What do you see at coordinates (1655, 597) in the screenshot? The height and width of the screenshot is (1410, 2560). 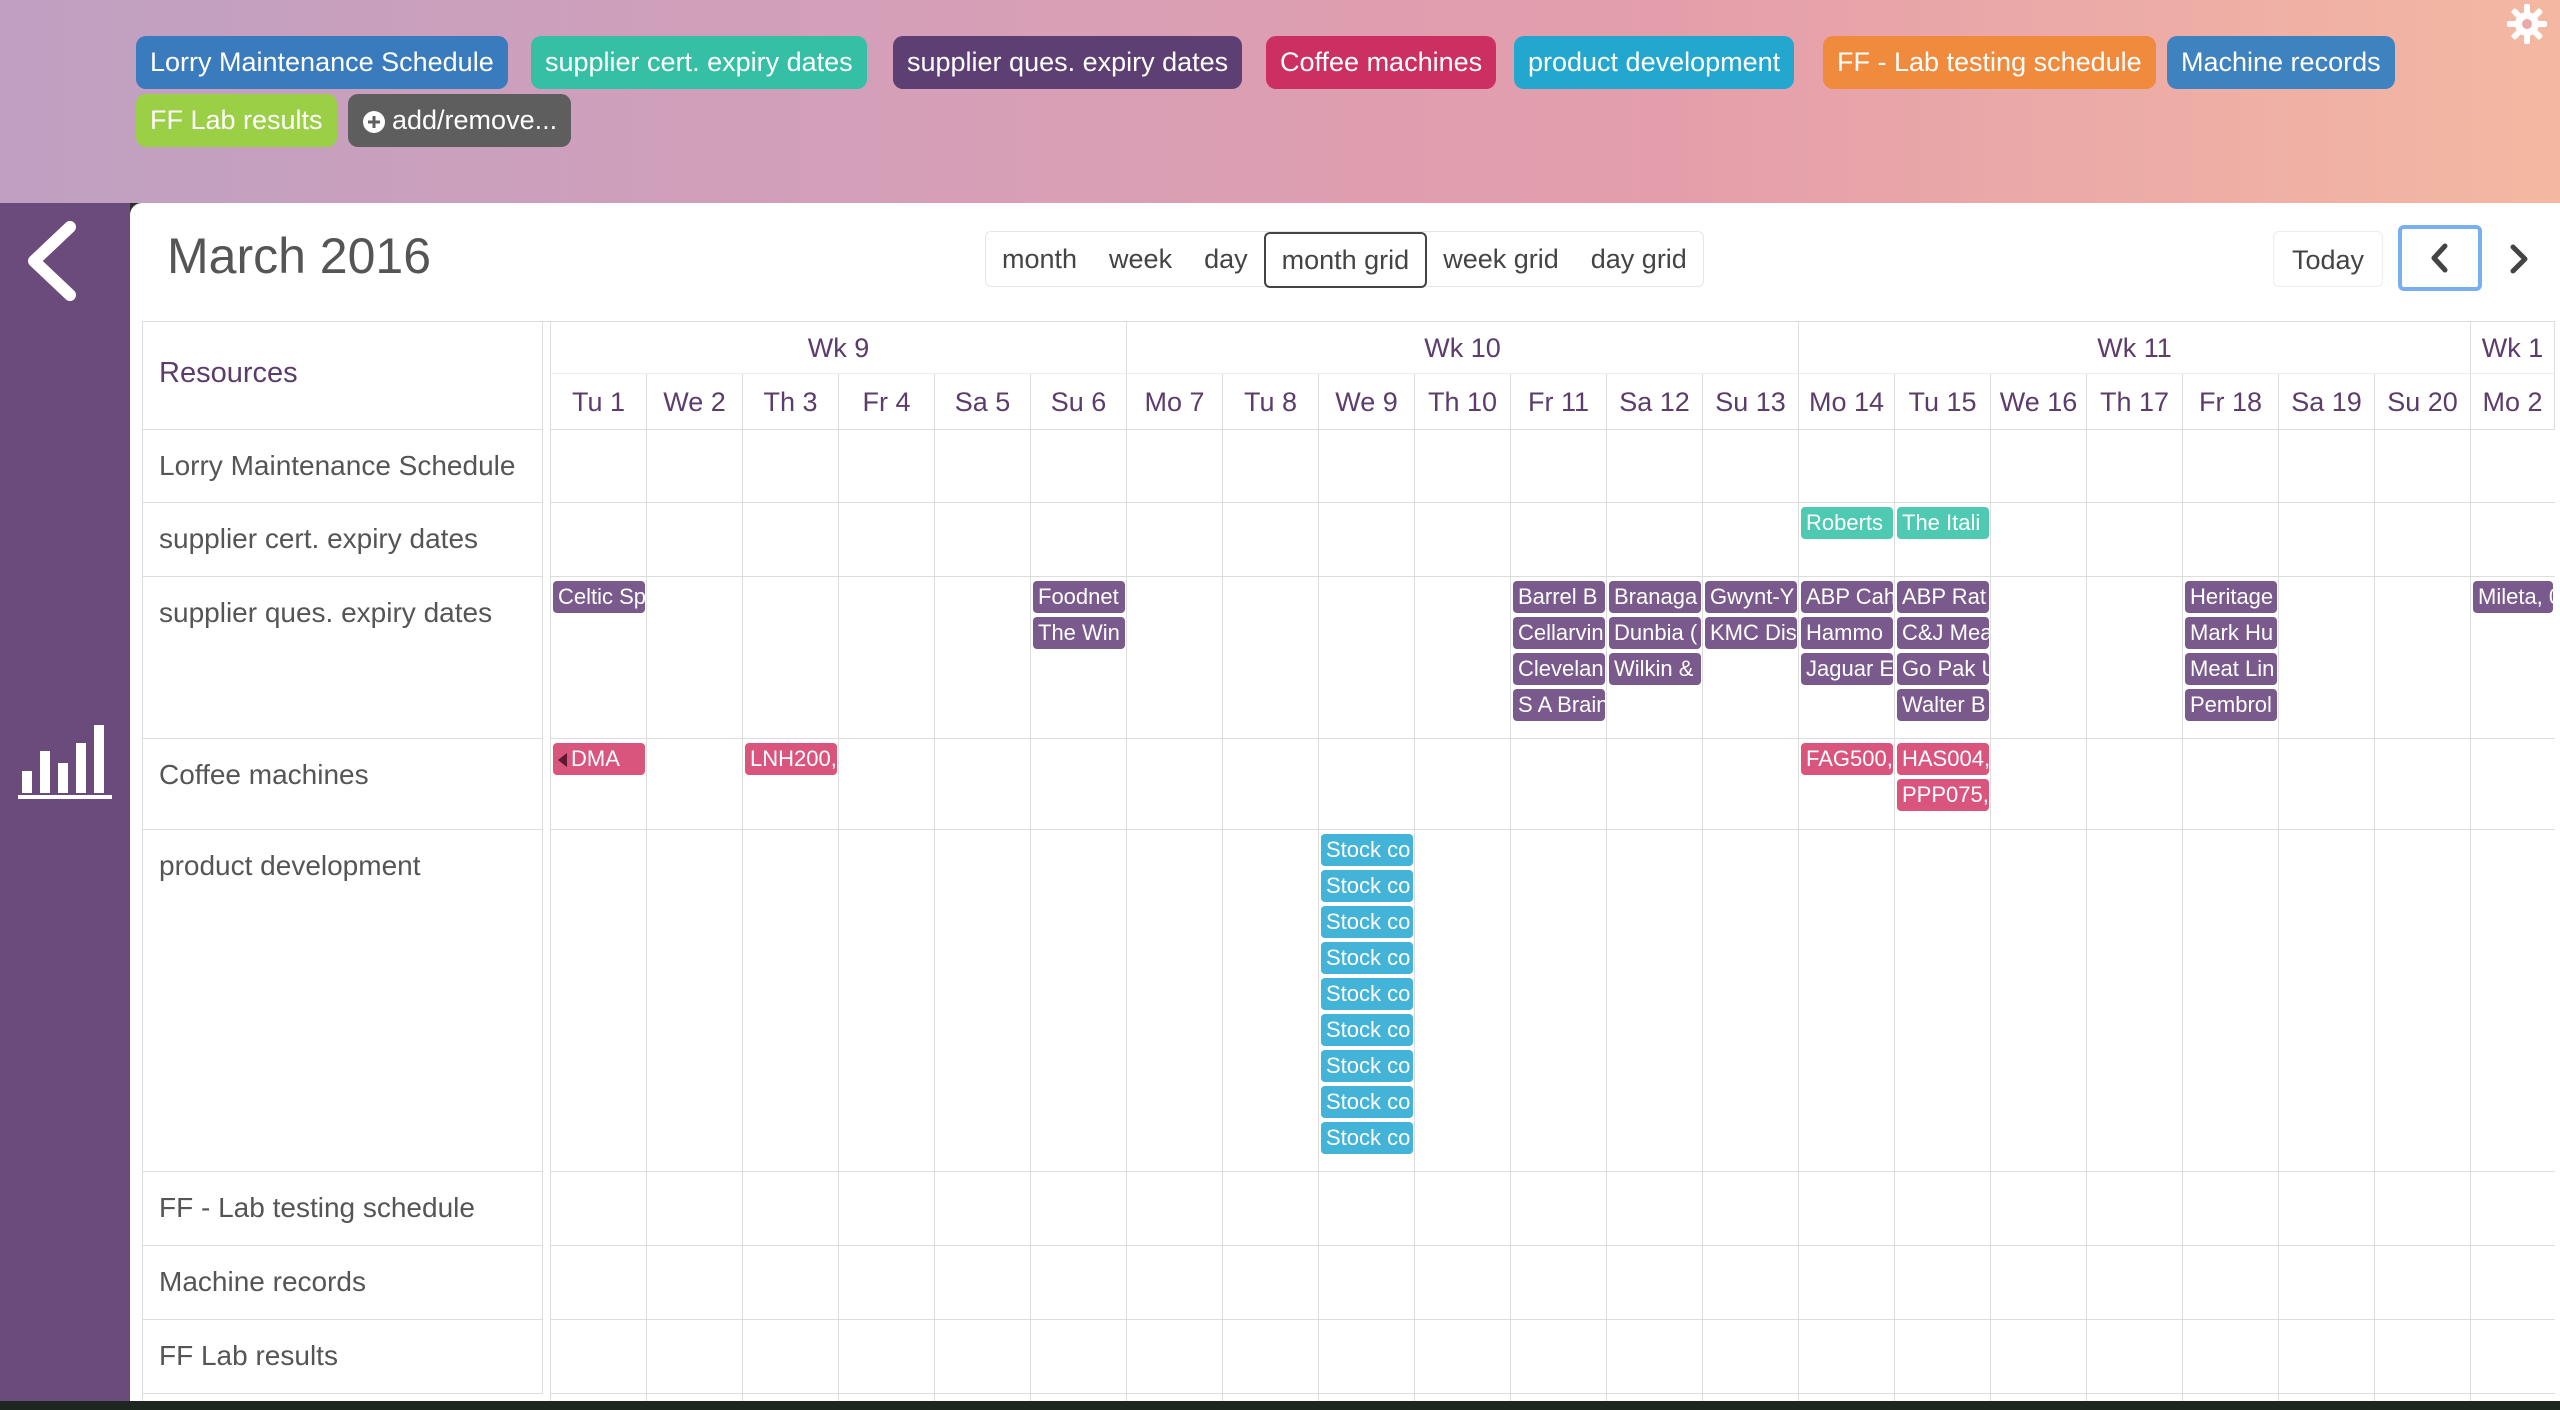 I see `questionnaire-expiry-event: Branaga` at bounding box center [1655, 597].